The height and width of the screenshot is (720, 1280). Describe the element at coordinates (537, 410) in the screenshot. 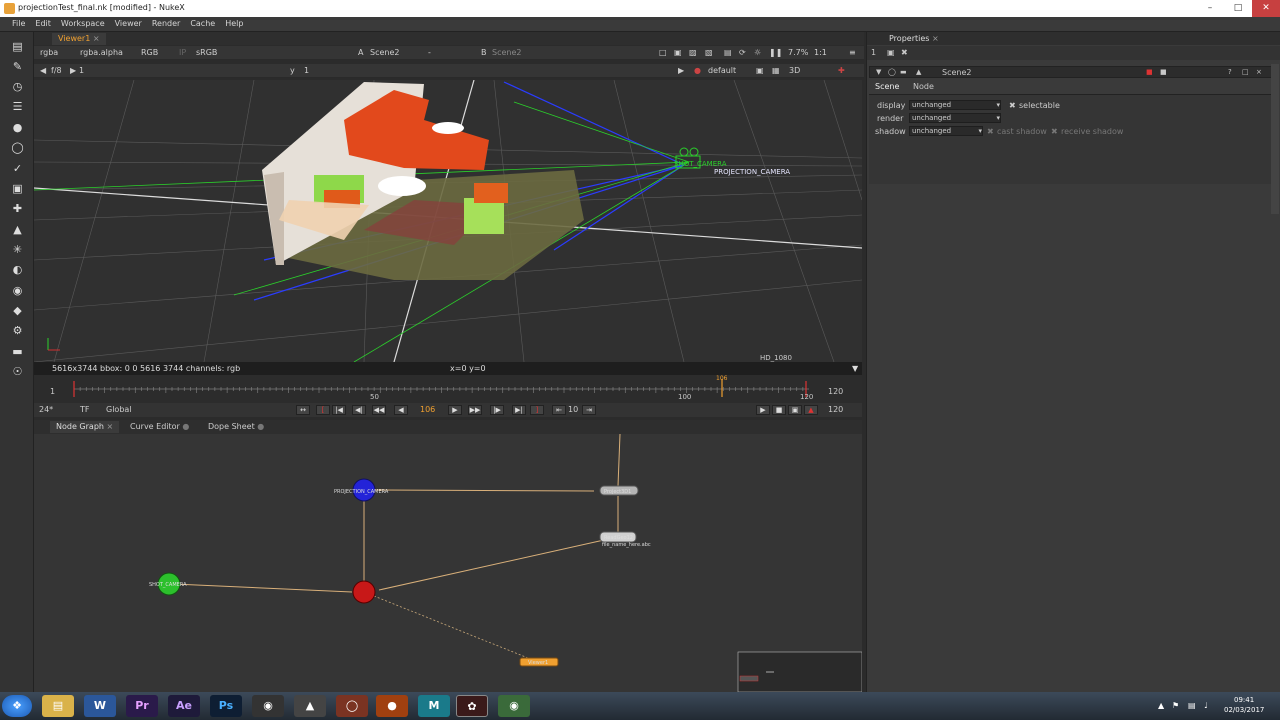

I see `out-point-button: ]` at that location.